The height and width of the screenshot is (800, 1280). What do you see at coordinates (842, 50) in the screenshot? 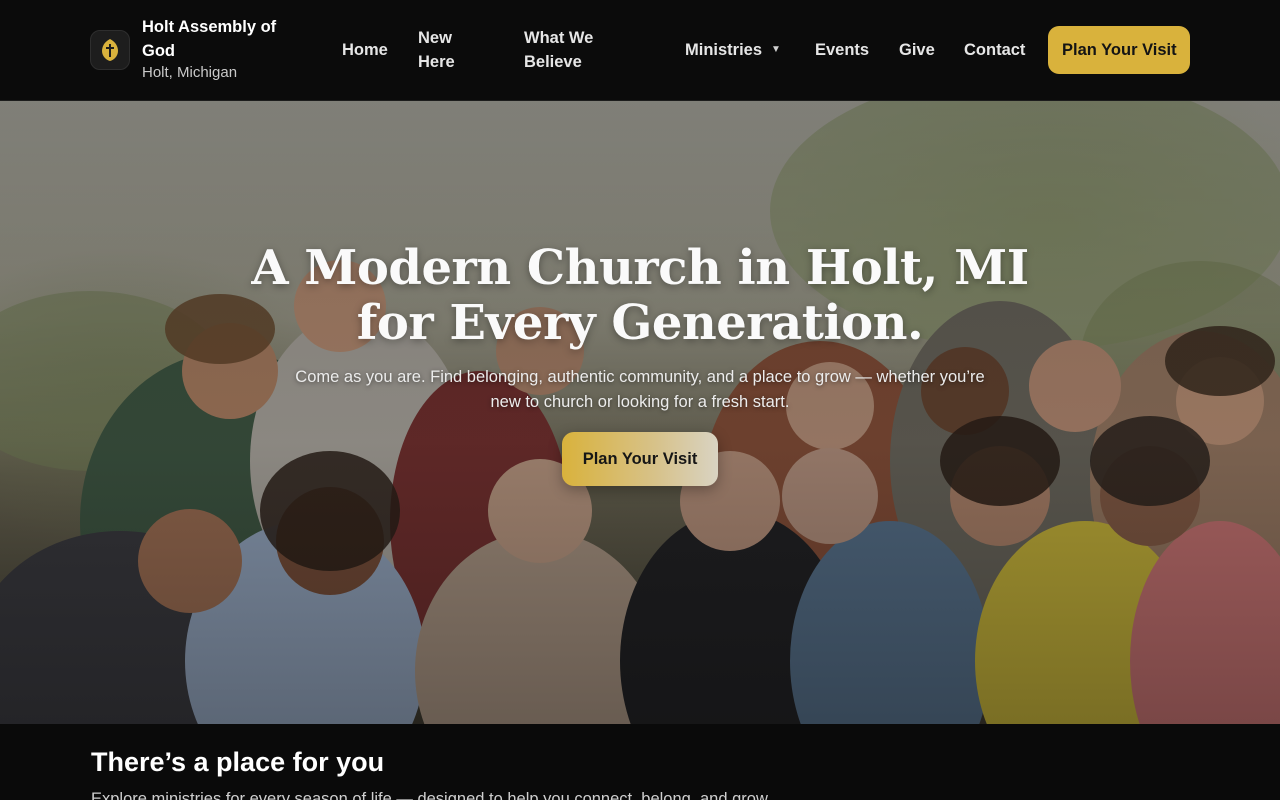
I see `nav-events: Events` at bounding box center [842, 50].